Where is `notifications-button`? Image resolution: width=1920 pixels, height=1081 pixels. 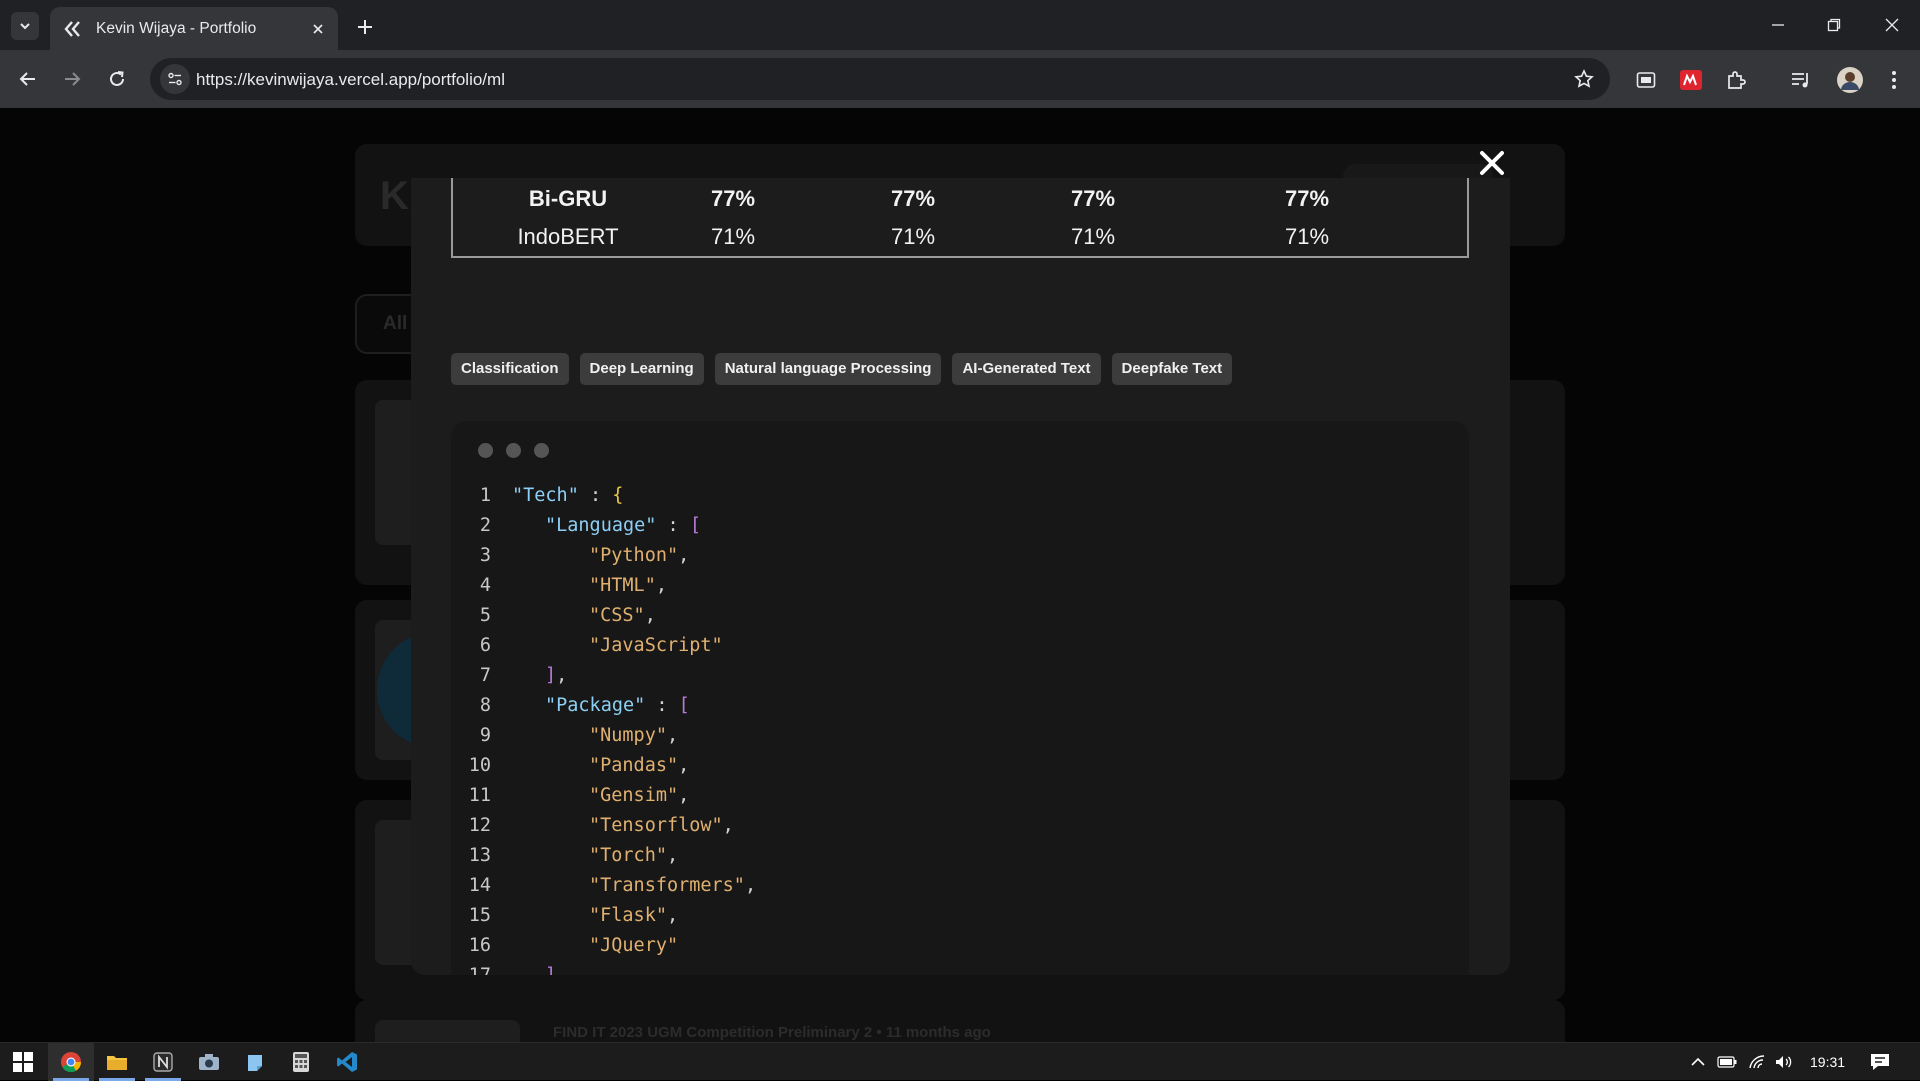 notifications-button is located at coordinates (1880, 1062).